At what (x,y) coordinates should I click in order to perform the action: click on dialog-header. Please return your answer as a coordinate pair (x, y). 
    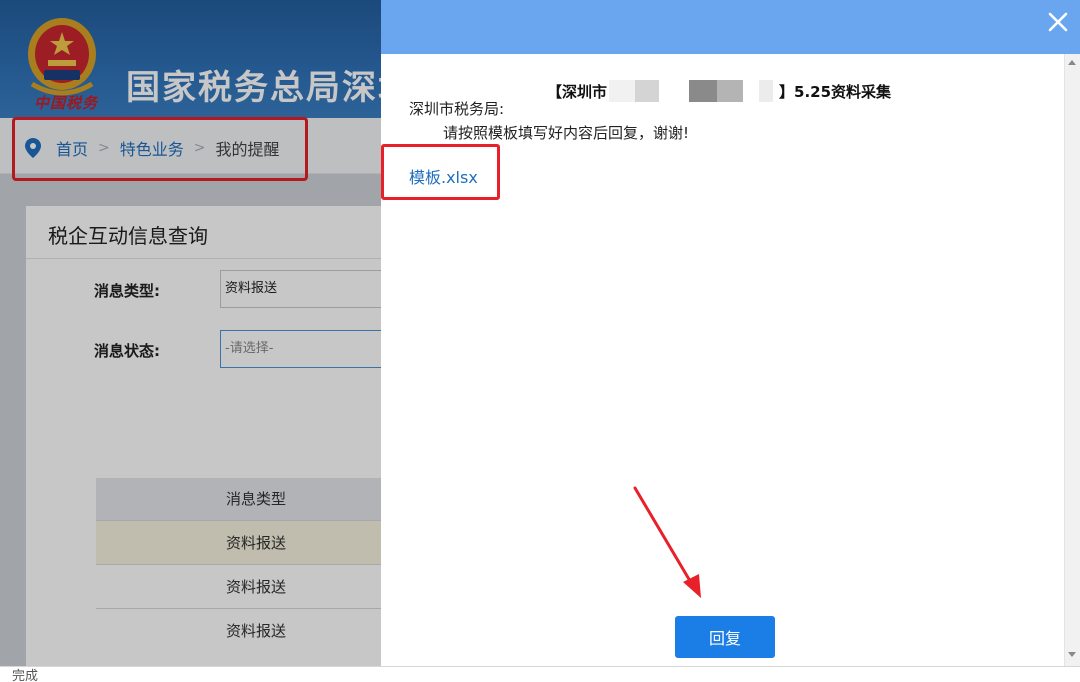
    Looking at the image, I should click on (730, 27).